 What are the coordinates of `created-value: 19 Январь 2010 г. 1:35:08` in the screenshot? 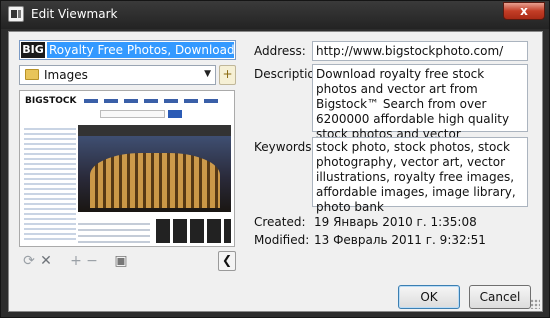 It's located at (395, 222).